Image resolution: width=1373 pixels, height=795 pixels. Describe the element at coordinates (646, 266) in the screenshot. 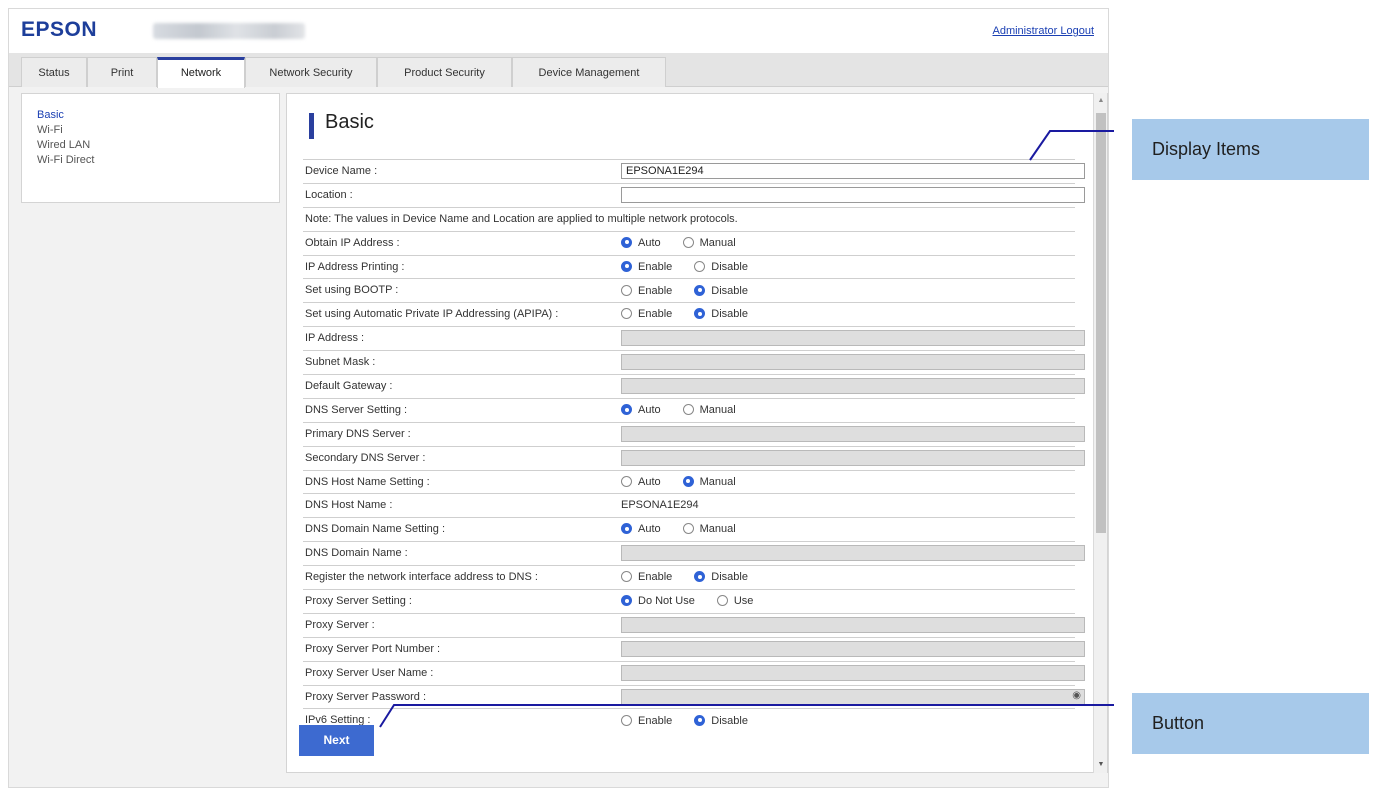

I see `ip-address-printing-option-enable: Enable` at that location.